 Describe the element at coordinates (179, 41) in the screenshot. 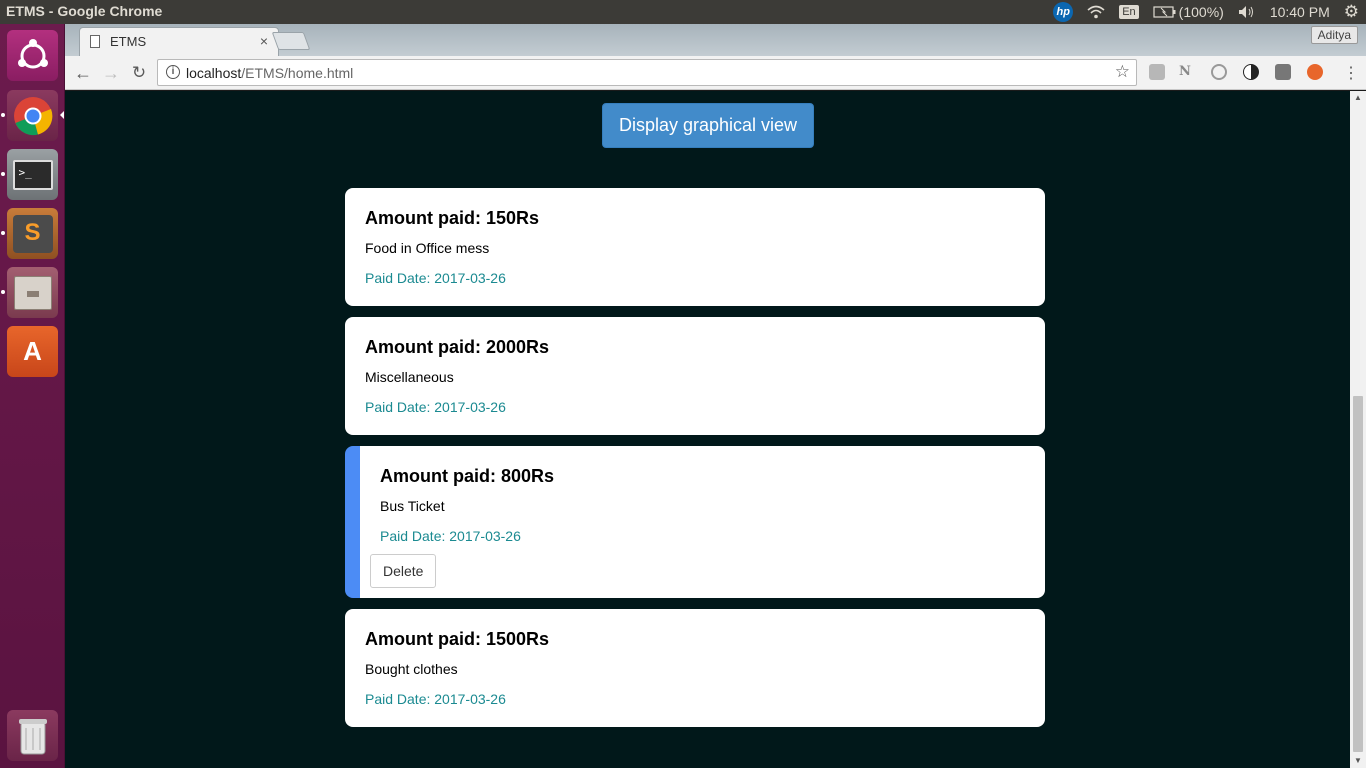

I see `tab-etms: ETMS ×` at that location.